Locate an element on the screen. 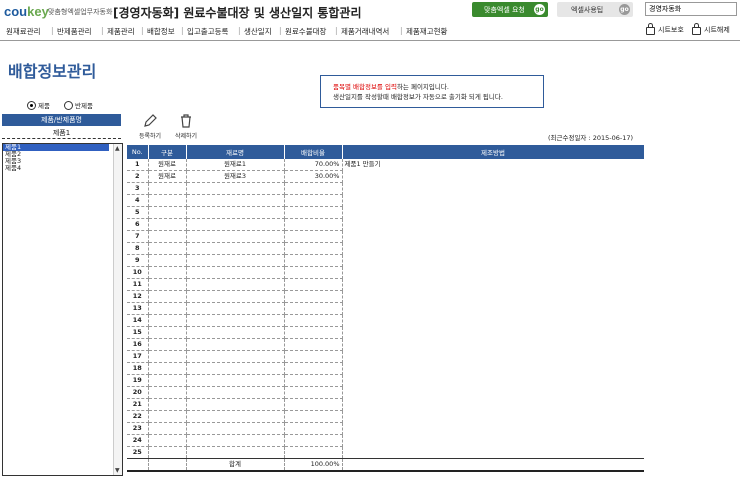  menu-material-ledger: 원료수불대장 is located at coordinates (305, 31).